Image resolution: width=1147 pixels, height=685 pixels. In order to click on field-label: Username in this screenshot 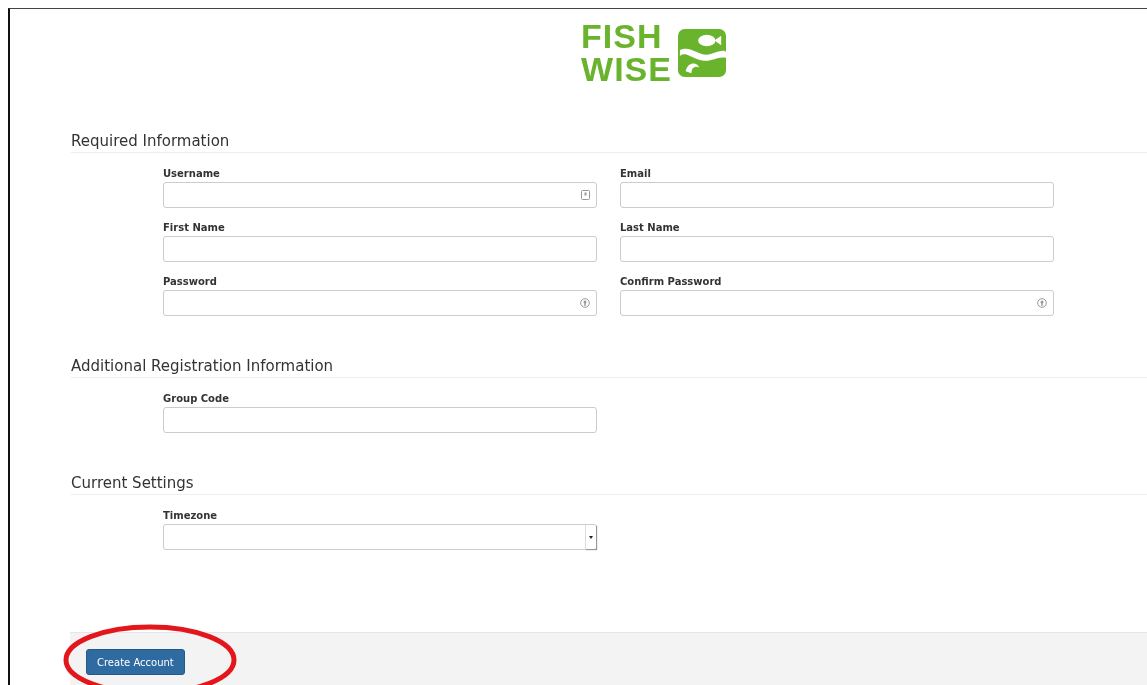, I will do `click(192, 173)`.